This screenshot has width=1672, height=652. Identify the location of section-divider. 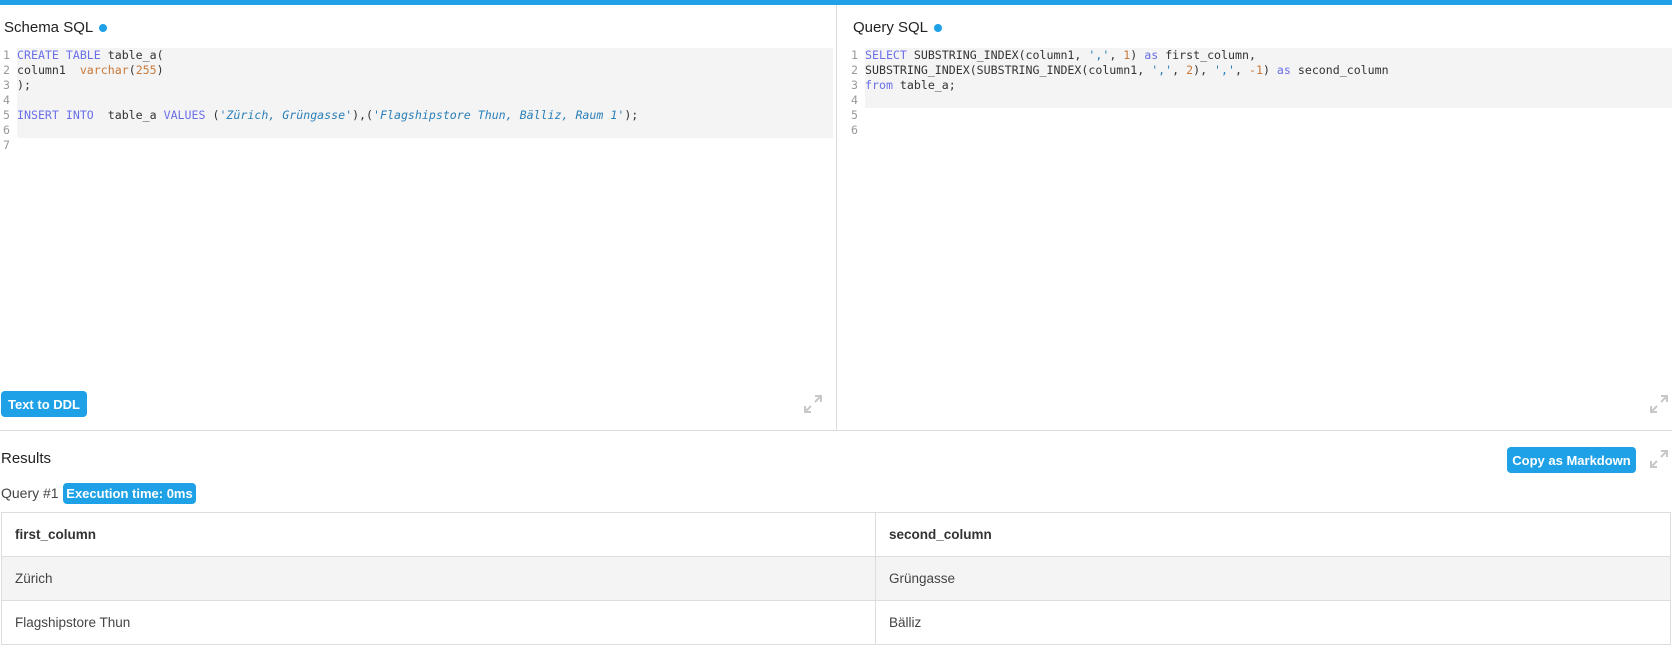
(836, 430).